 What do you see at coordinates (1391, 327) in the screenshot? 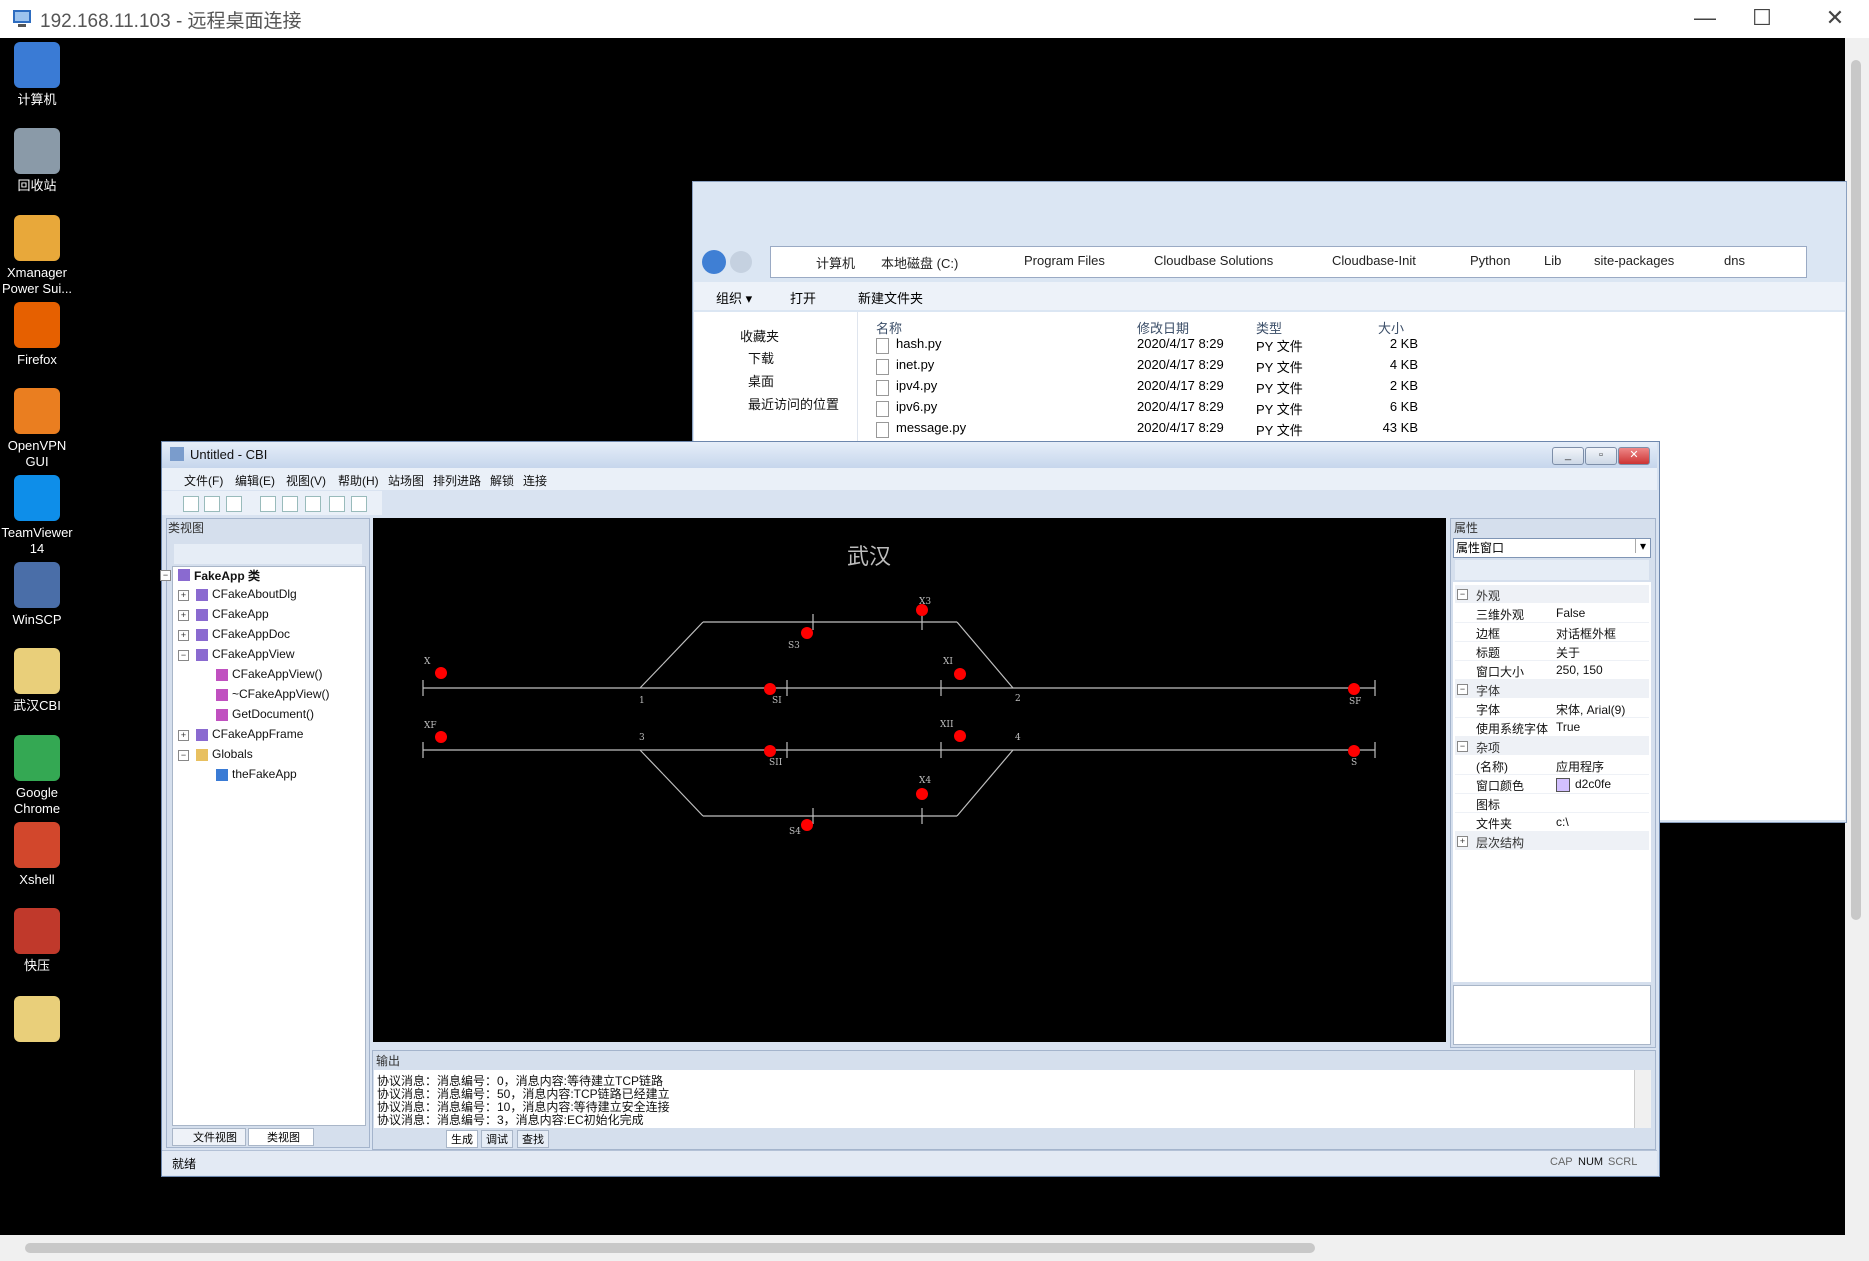
I see `column-size: 大小` at bounding box center [1391, 327].